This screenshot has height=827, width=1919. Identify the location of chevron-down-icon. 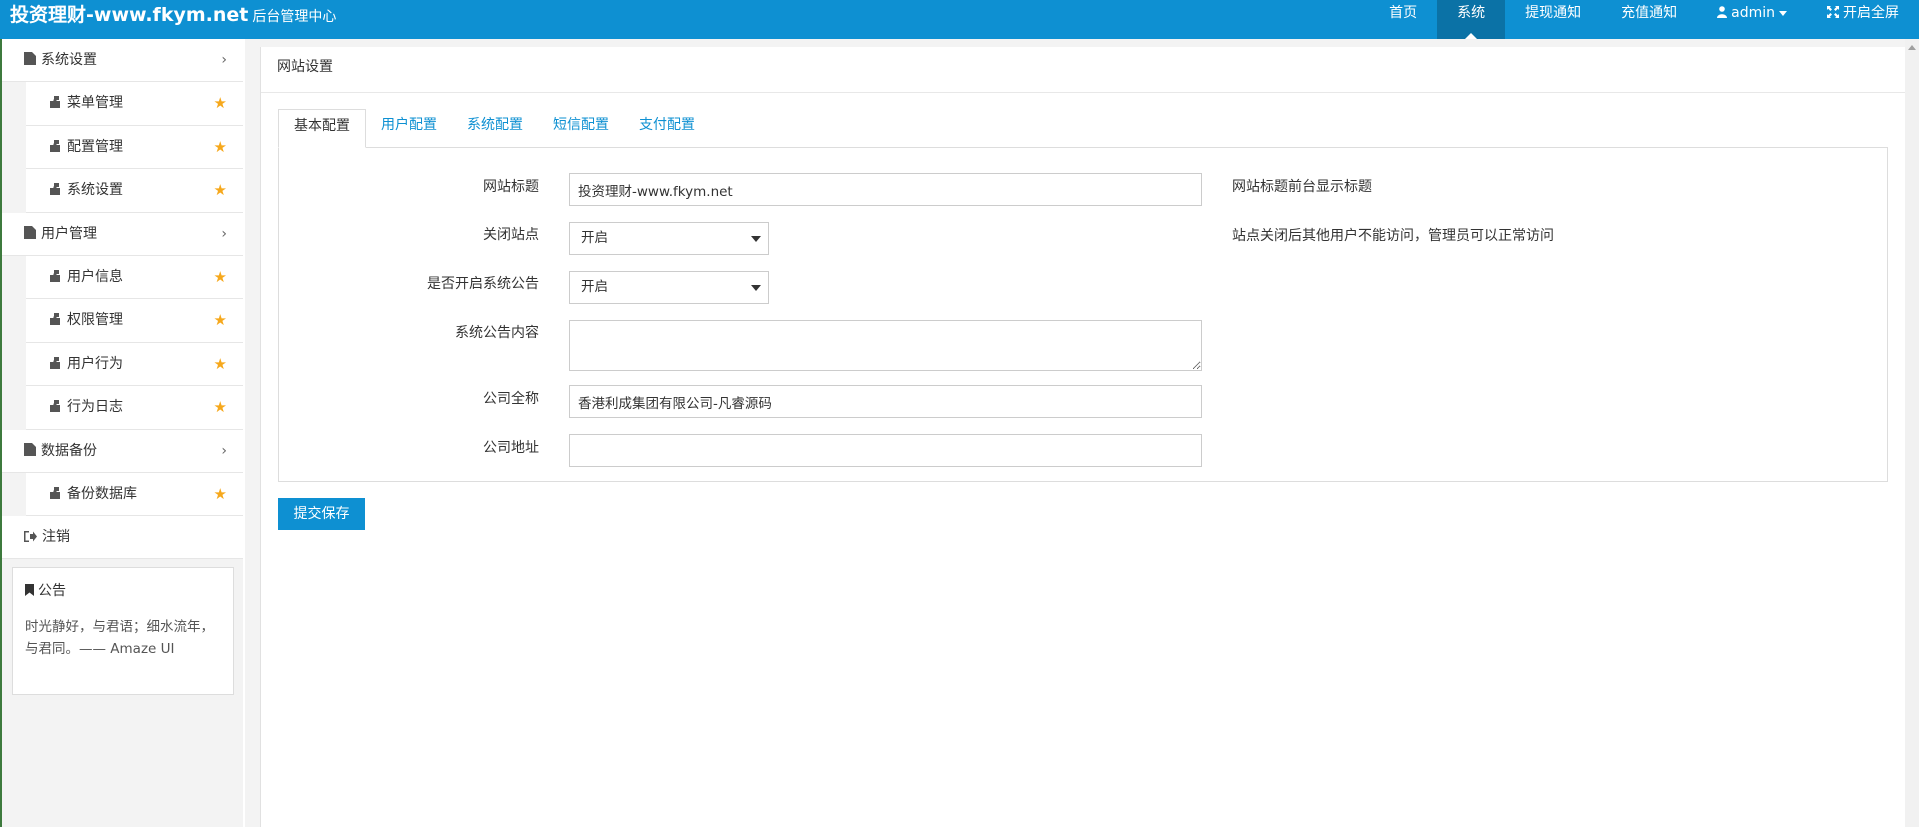
(1783, 13).